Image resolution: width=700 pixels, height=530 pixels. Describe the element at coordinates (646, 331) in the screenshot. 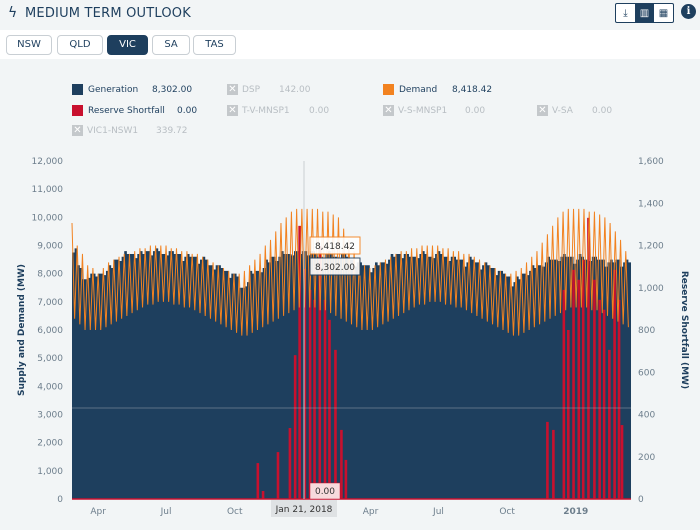

I see `y2-tick-label: 800` at that location.